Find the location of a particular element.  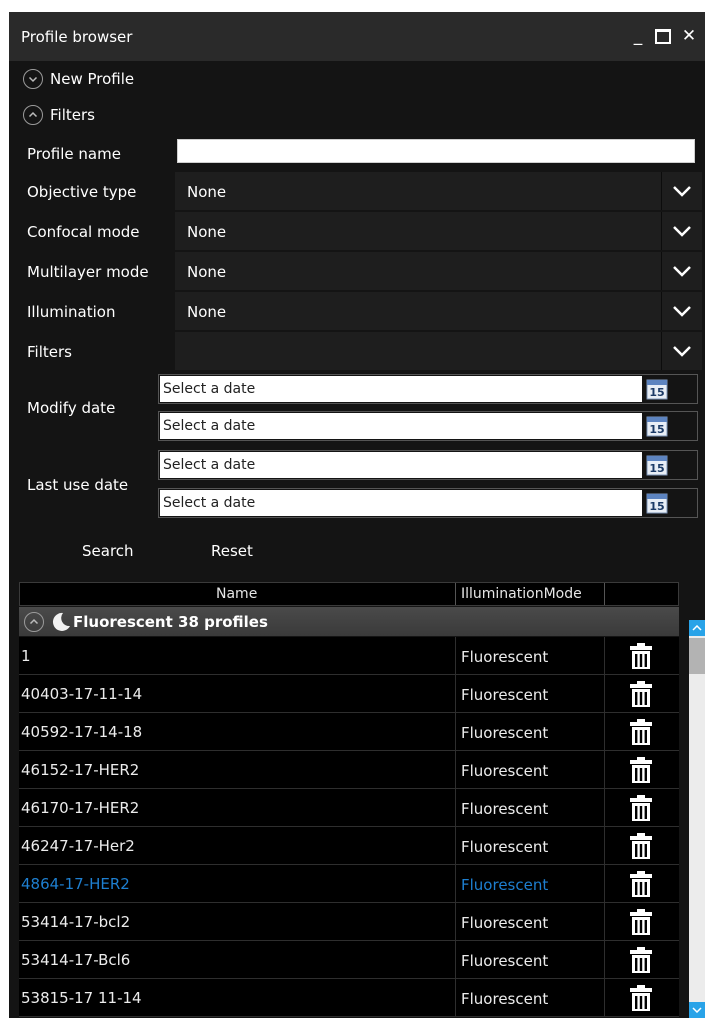

table-row: 53815-17 11-14 Fluorescent is located at coordinates (349, 998).